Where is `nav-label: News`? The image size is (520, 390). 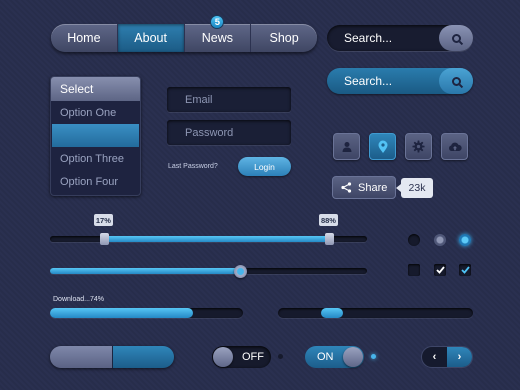
nav-label: News is located at coordinates (217, 38).